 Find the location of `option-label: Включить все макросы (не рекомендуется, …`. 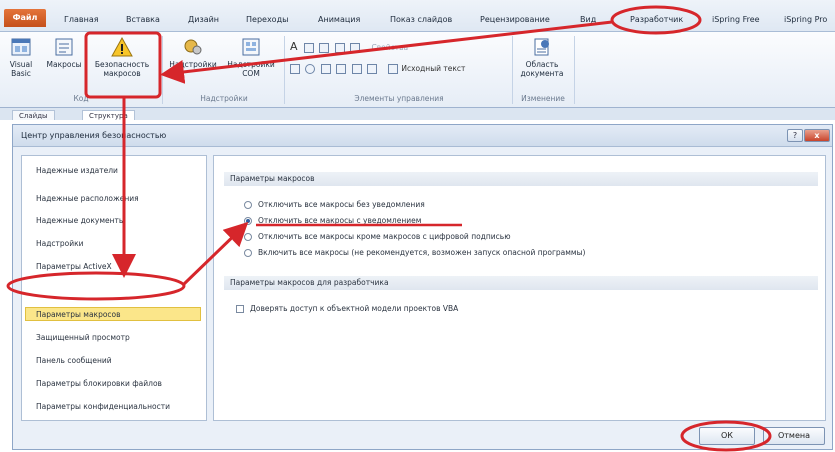

option-label: Включить все макросы (не рекомендуется, … is located at coordinates (422, 252).